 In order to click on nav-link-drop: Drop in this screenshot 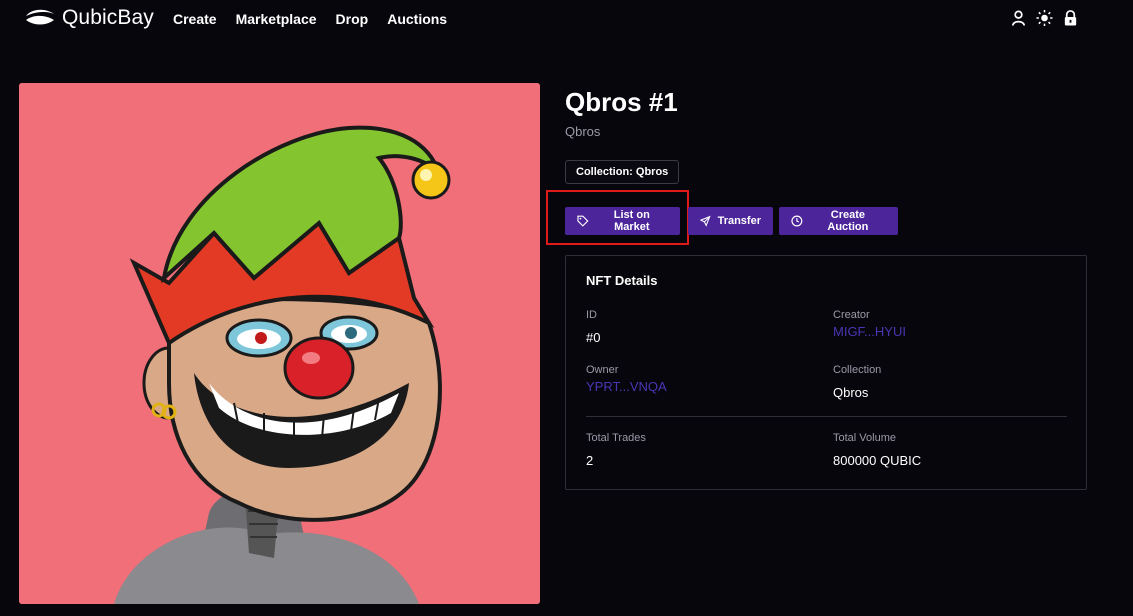, I will do `click(352, 19)`.